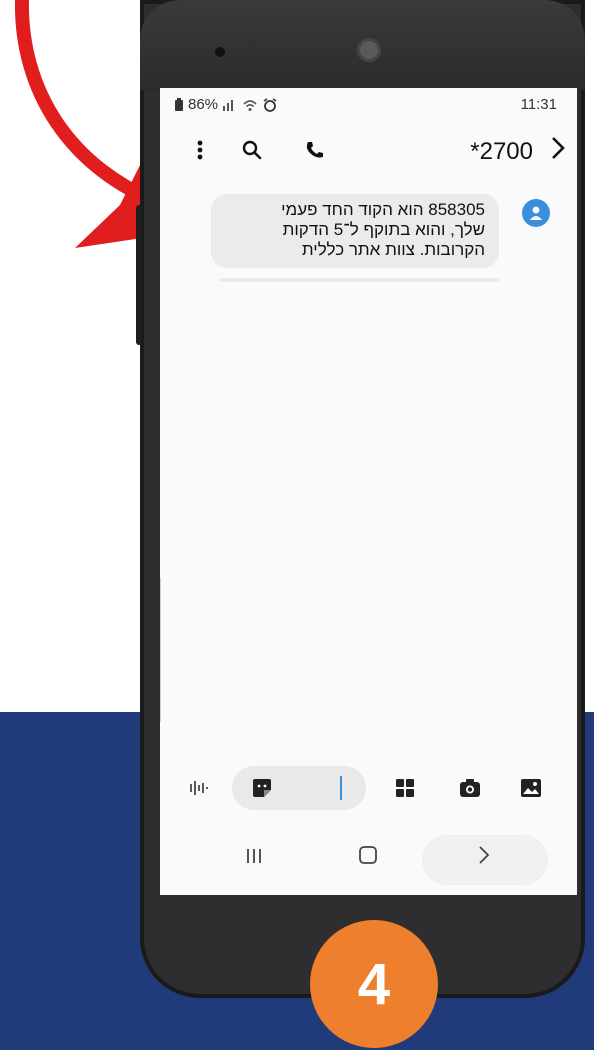 This screenshot has width=594, height=1050. Describe the element at coordinates (484, 858) in the screenshot. I see `back-icon` at that location.